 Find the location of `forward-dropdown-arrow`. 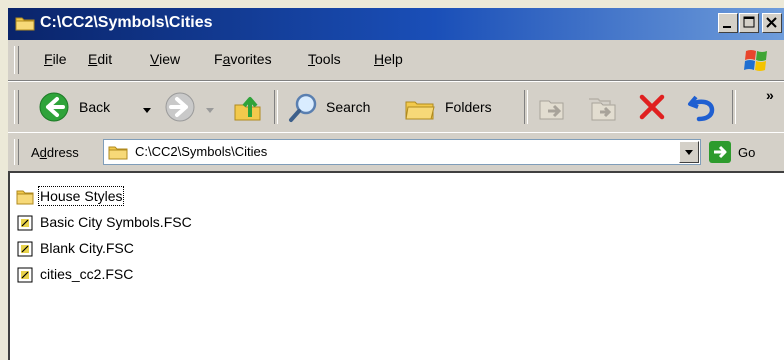

forward-dropdown-arrow is located at coordinates (210, 110).